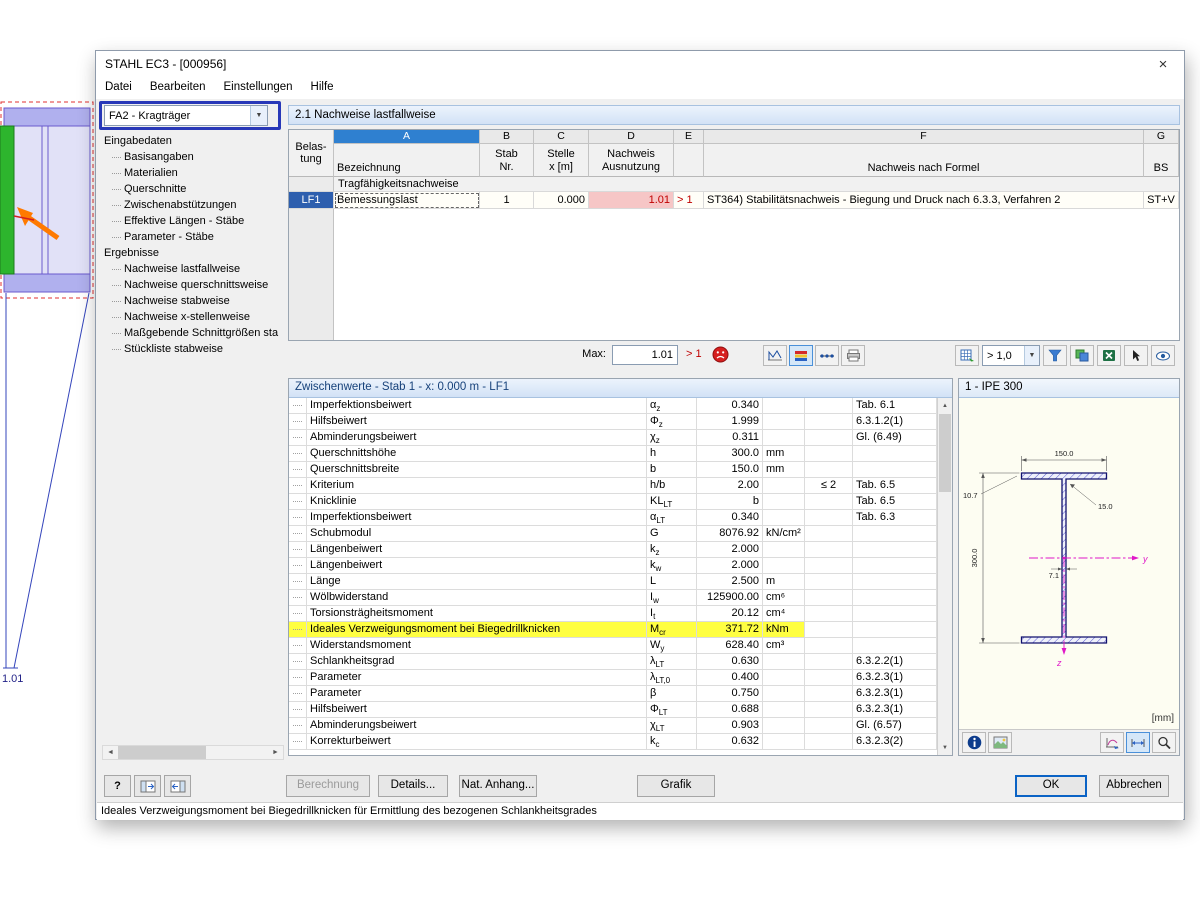 Image resolution: width=1200 pixels, height=900 pixels. Describe the element at coordinates (613, 598) in the screenshot. I see `intermediate-row: Wölbwiderstand Iw 125900.00 cm⁶` at that location.